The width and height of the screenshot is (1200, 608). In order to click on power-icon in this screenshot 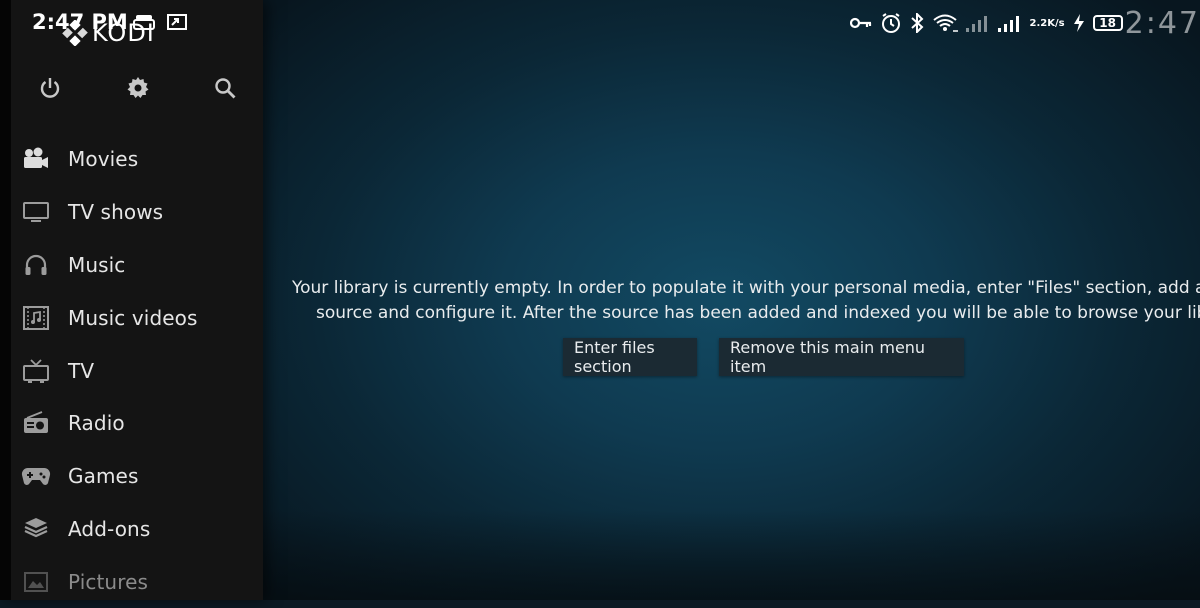, I will do `click(50, 88)`.